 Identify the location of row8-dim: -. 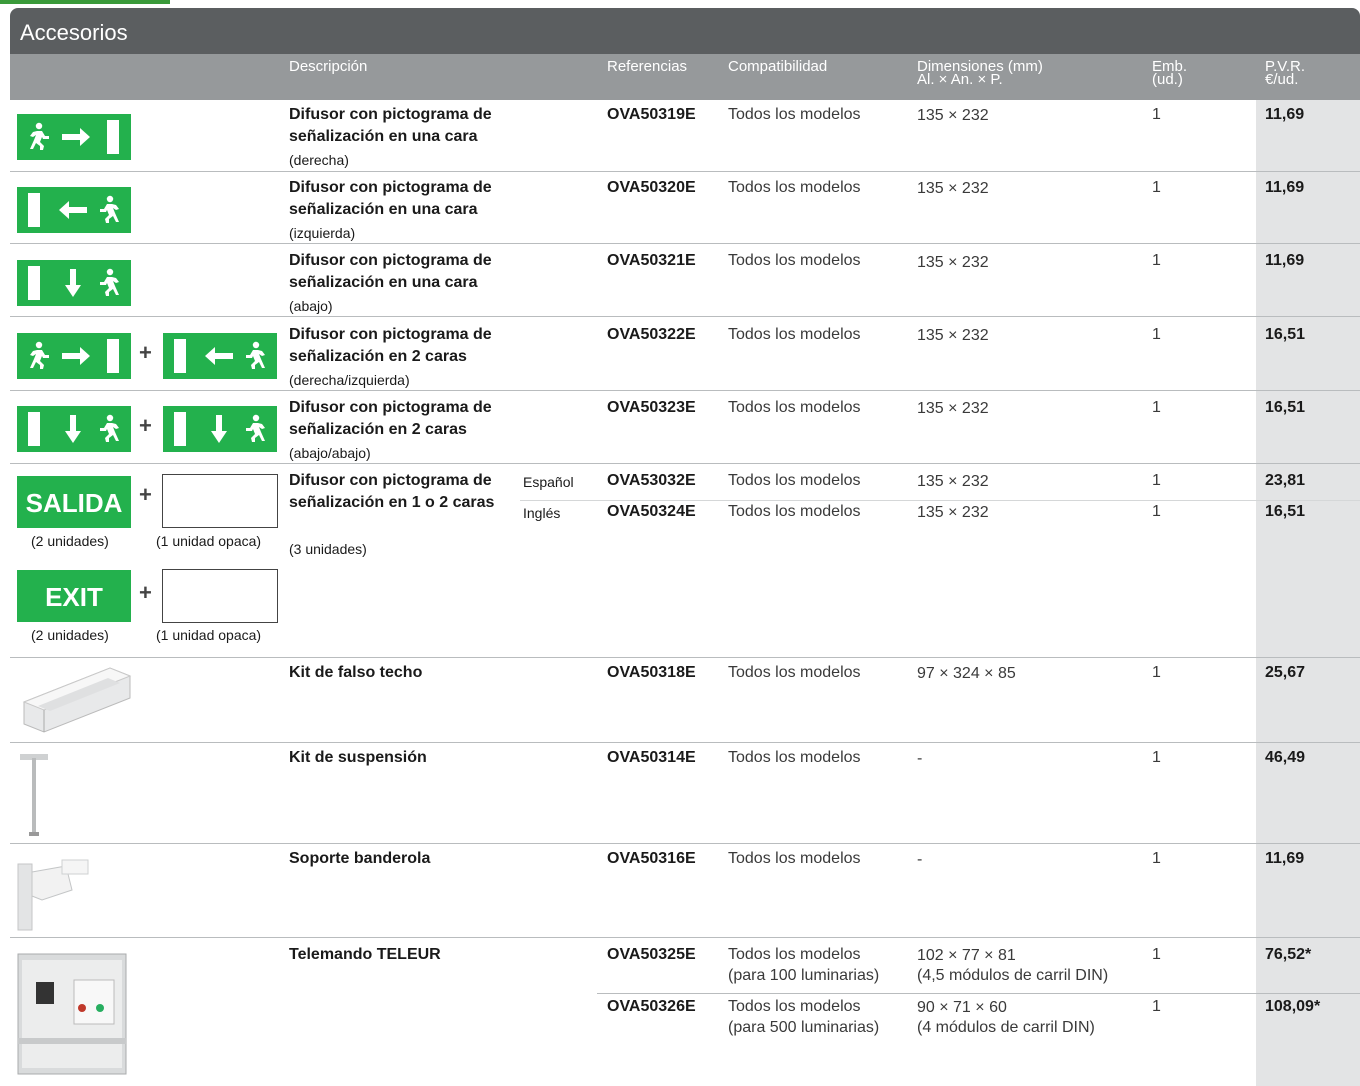
(920, 758).